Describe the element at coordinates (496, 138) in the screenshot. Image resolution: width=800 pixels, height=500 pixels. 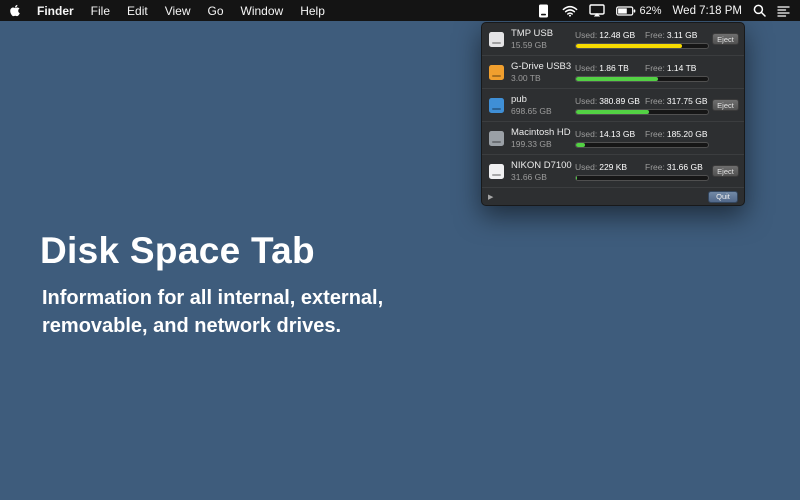
I see `internal-drive-icon` at that location.